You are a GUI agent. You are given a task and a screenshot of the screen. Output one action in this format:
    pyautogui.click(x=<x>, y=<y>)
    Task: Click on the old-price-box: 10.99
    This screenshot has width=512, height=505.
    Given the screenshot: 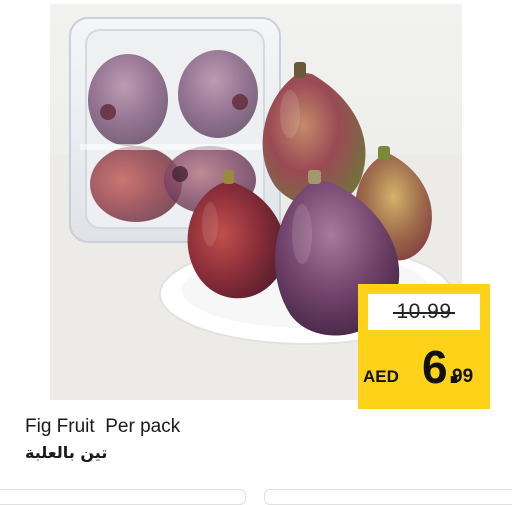 What is the action you would take?
    pyautogui.click(x=424, y=312)
    